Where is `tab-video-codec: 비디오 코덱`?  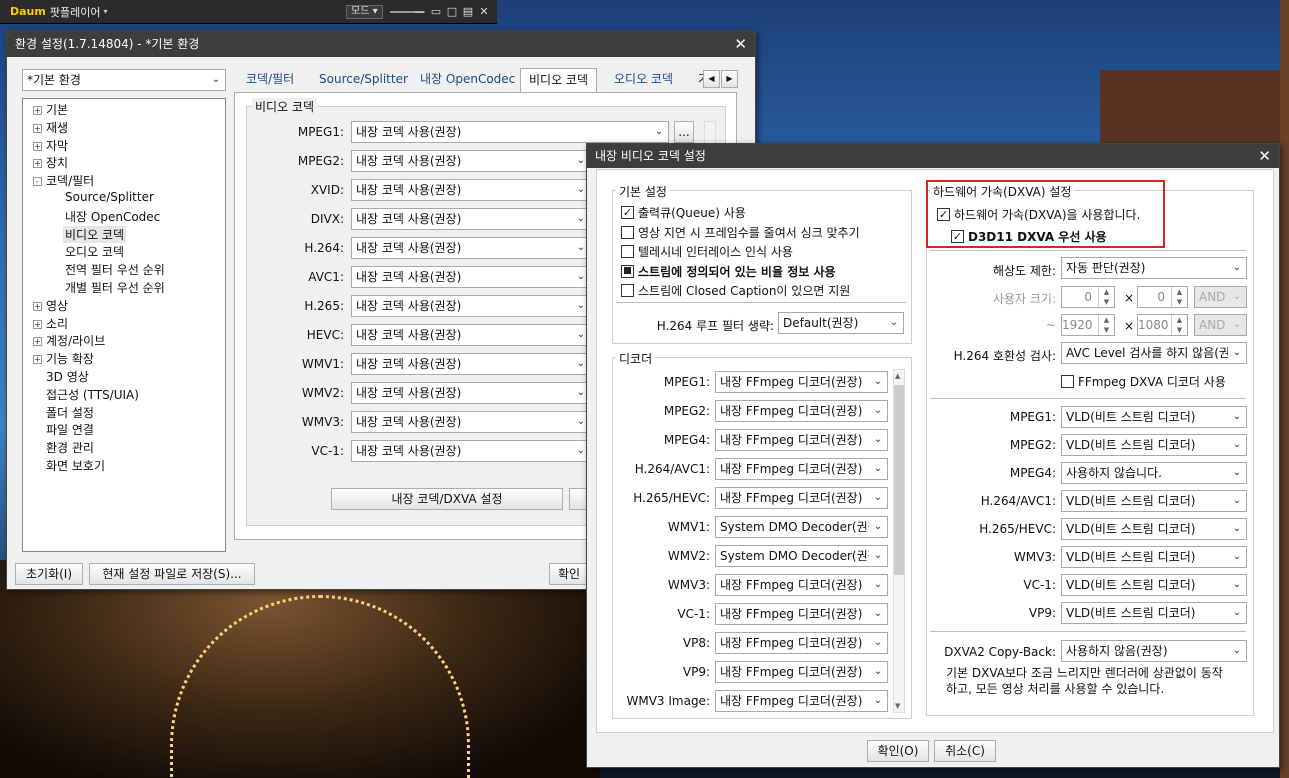
tab-video-codec: 비디오 코덱 is located at coordinates (559, 80).